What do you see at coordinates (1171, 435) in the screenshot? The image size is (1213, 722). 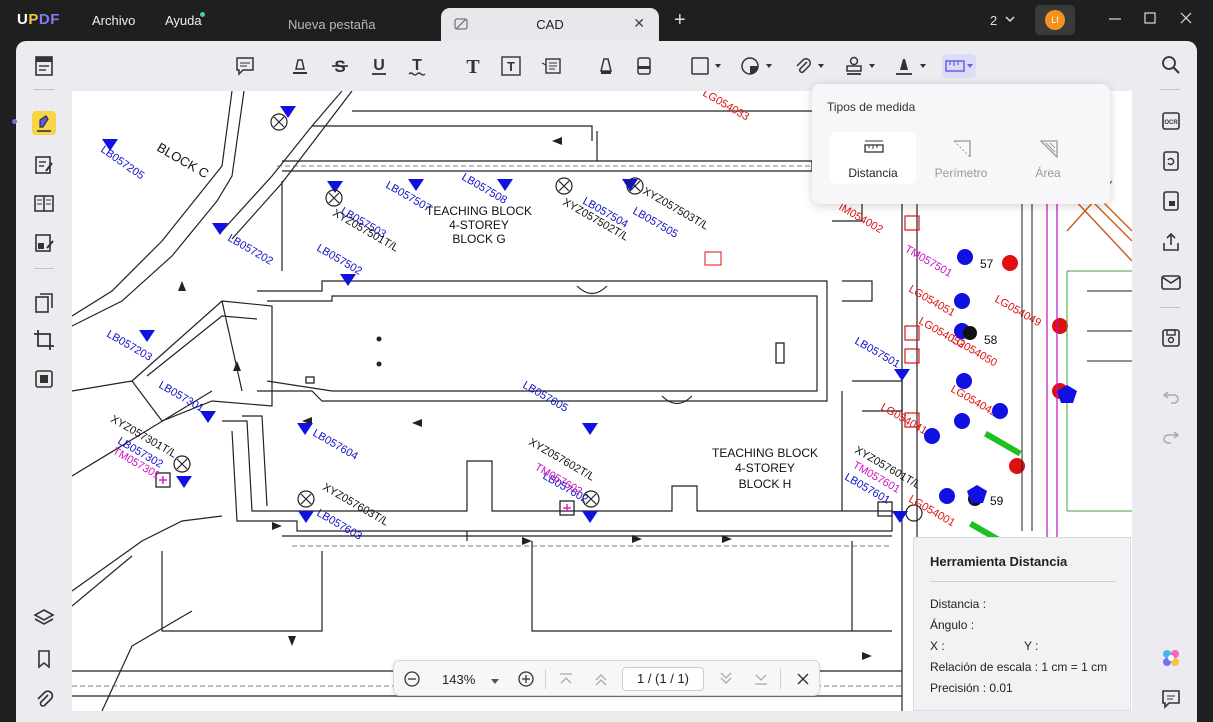 I see `redo-icon` at bounding box center [1171, 435].